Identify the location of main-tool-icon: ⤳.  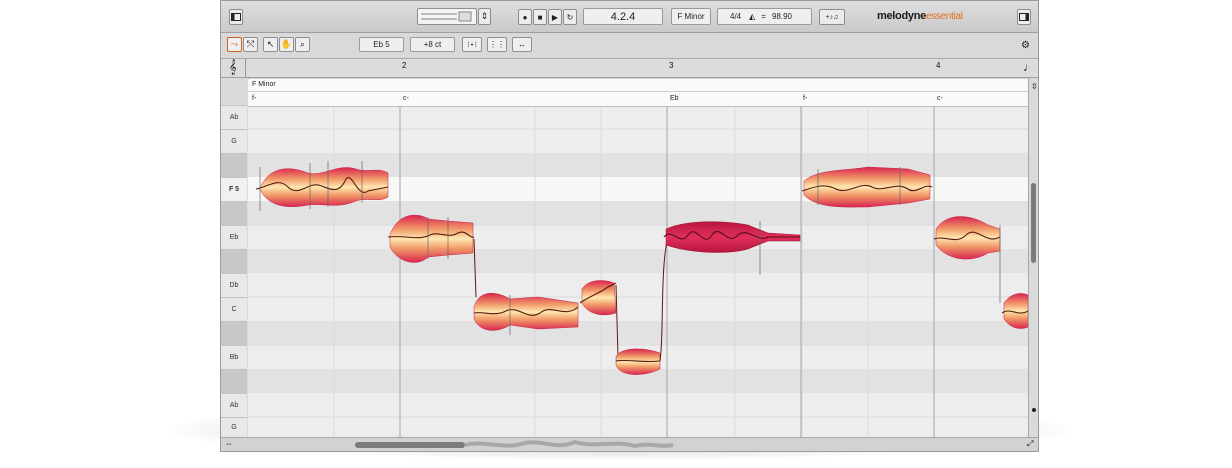
(234, 44).